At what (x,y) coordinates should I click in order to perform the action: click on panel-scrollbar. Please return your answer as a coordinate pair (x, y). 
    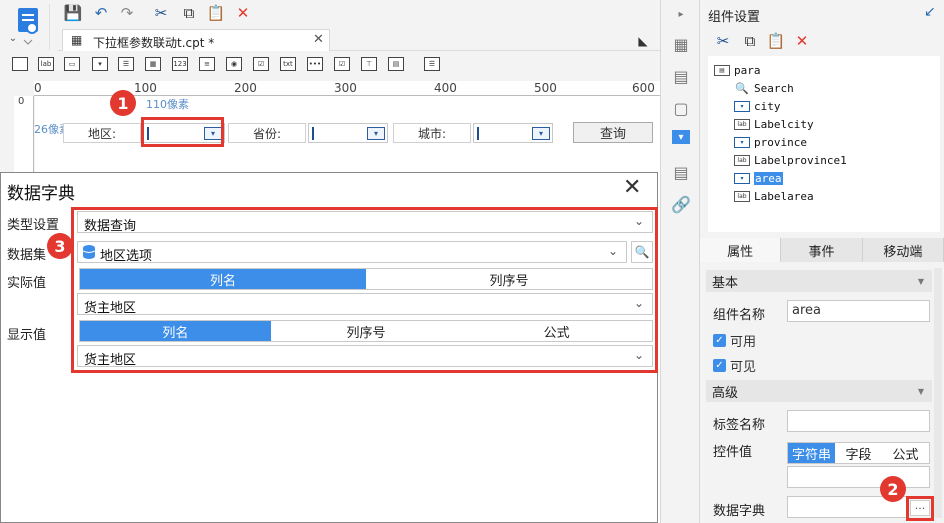
    Looking at the image, I should click on (938, 393).